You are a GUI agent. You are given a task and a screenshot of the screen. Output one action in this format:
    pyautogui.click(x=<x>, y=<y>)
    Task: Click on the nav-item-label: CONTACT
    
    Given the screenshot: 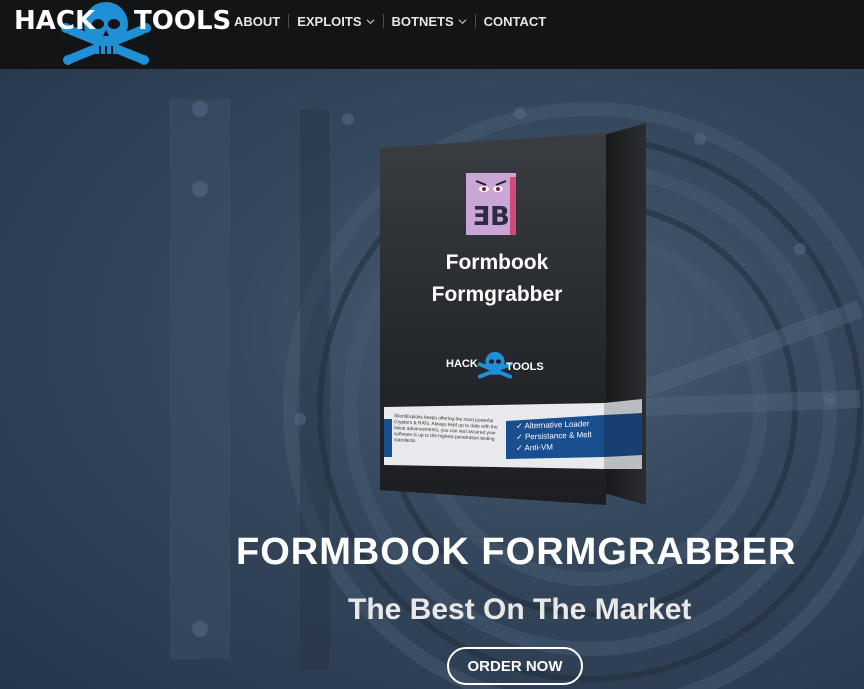 What is the action you would take?
    pyautogui.click(x=515, y=21)
    